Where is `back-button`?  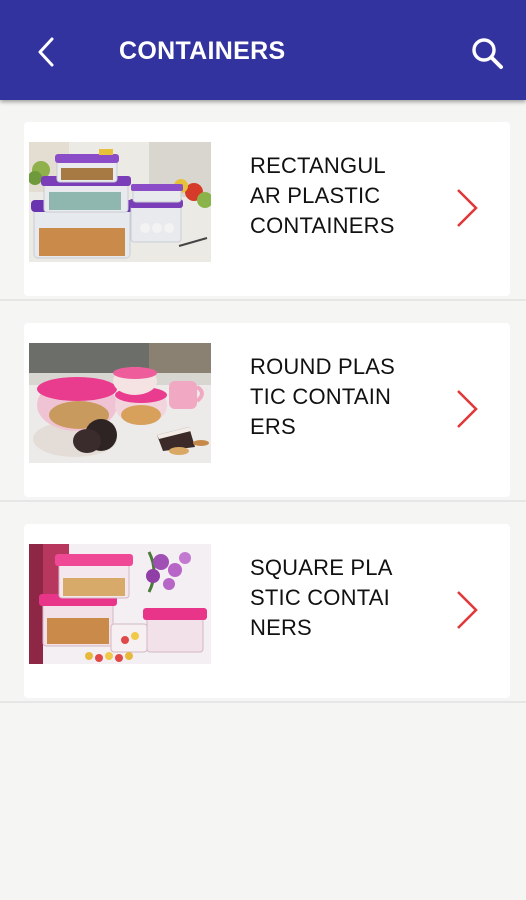 back-button is located at coordinates (46, 52).